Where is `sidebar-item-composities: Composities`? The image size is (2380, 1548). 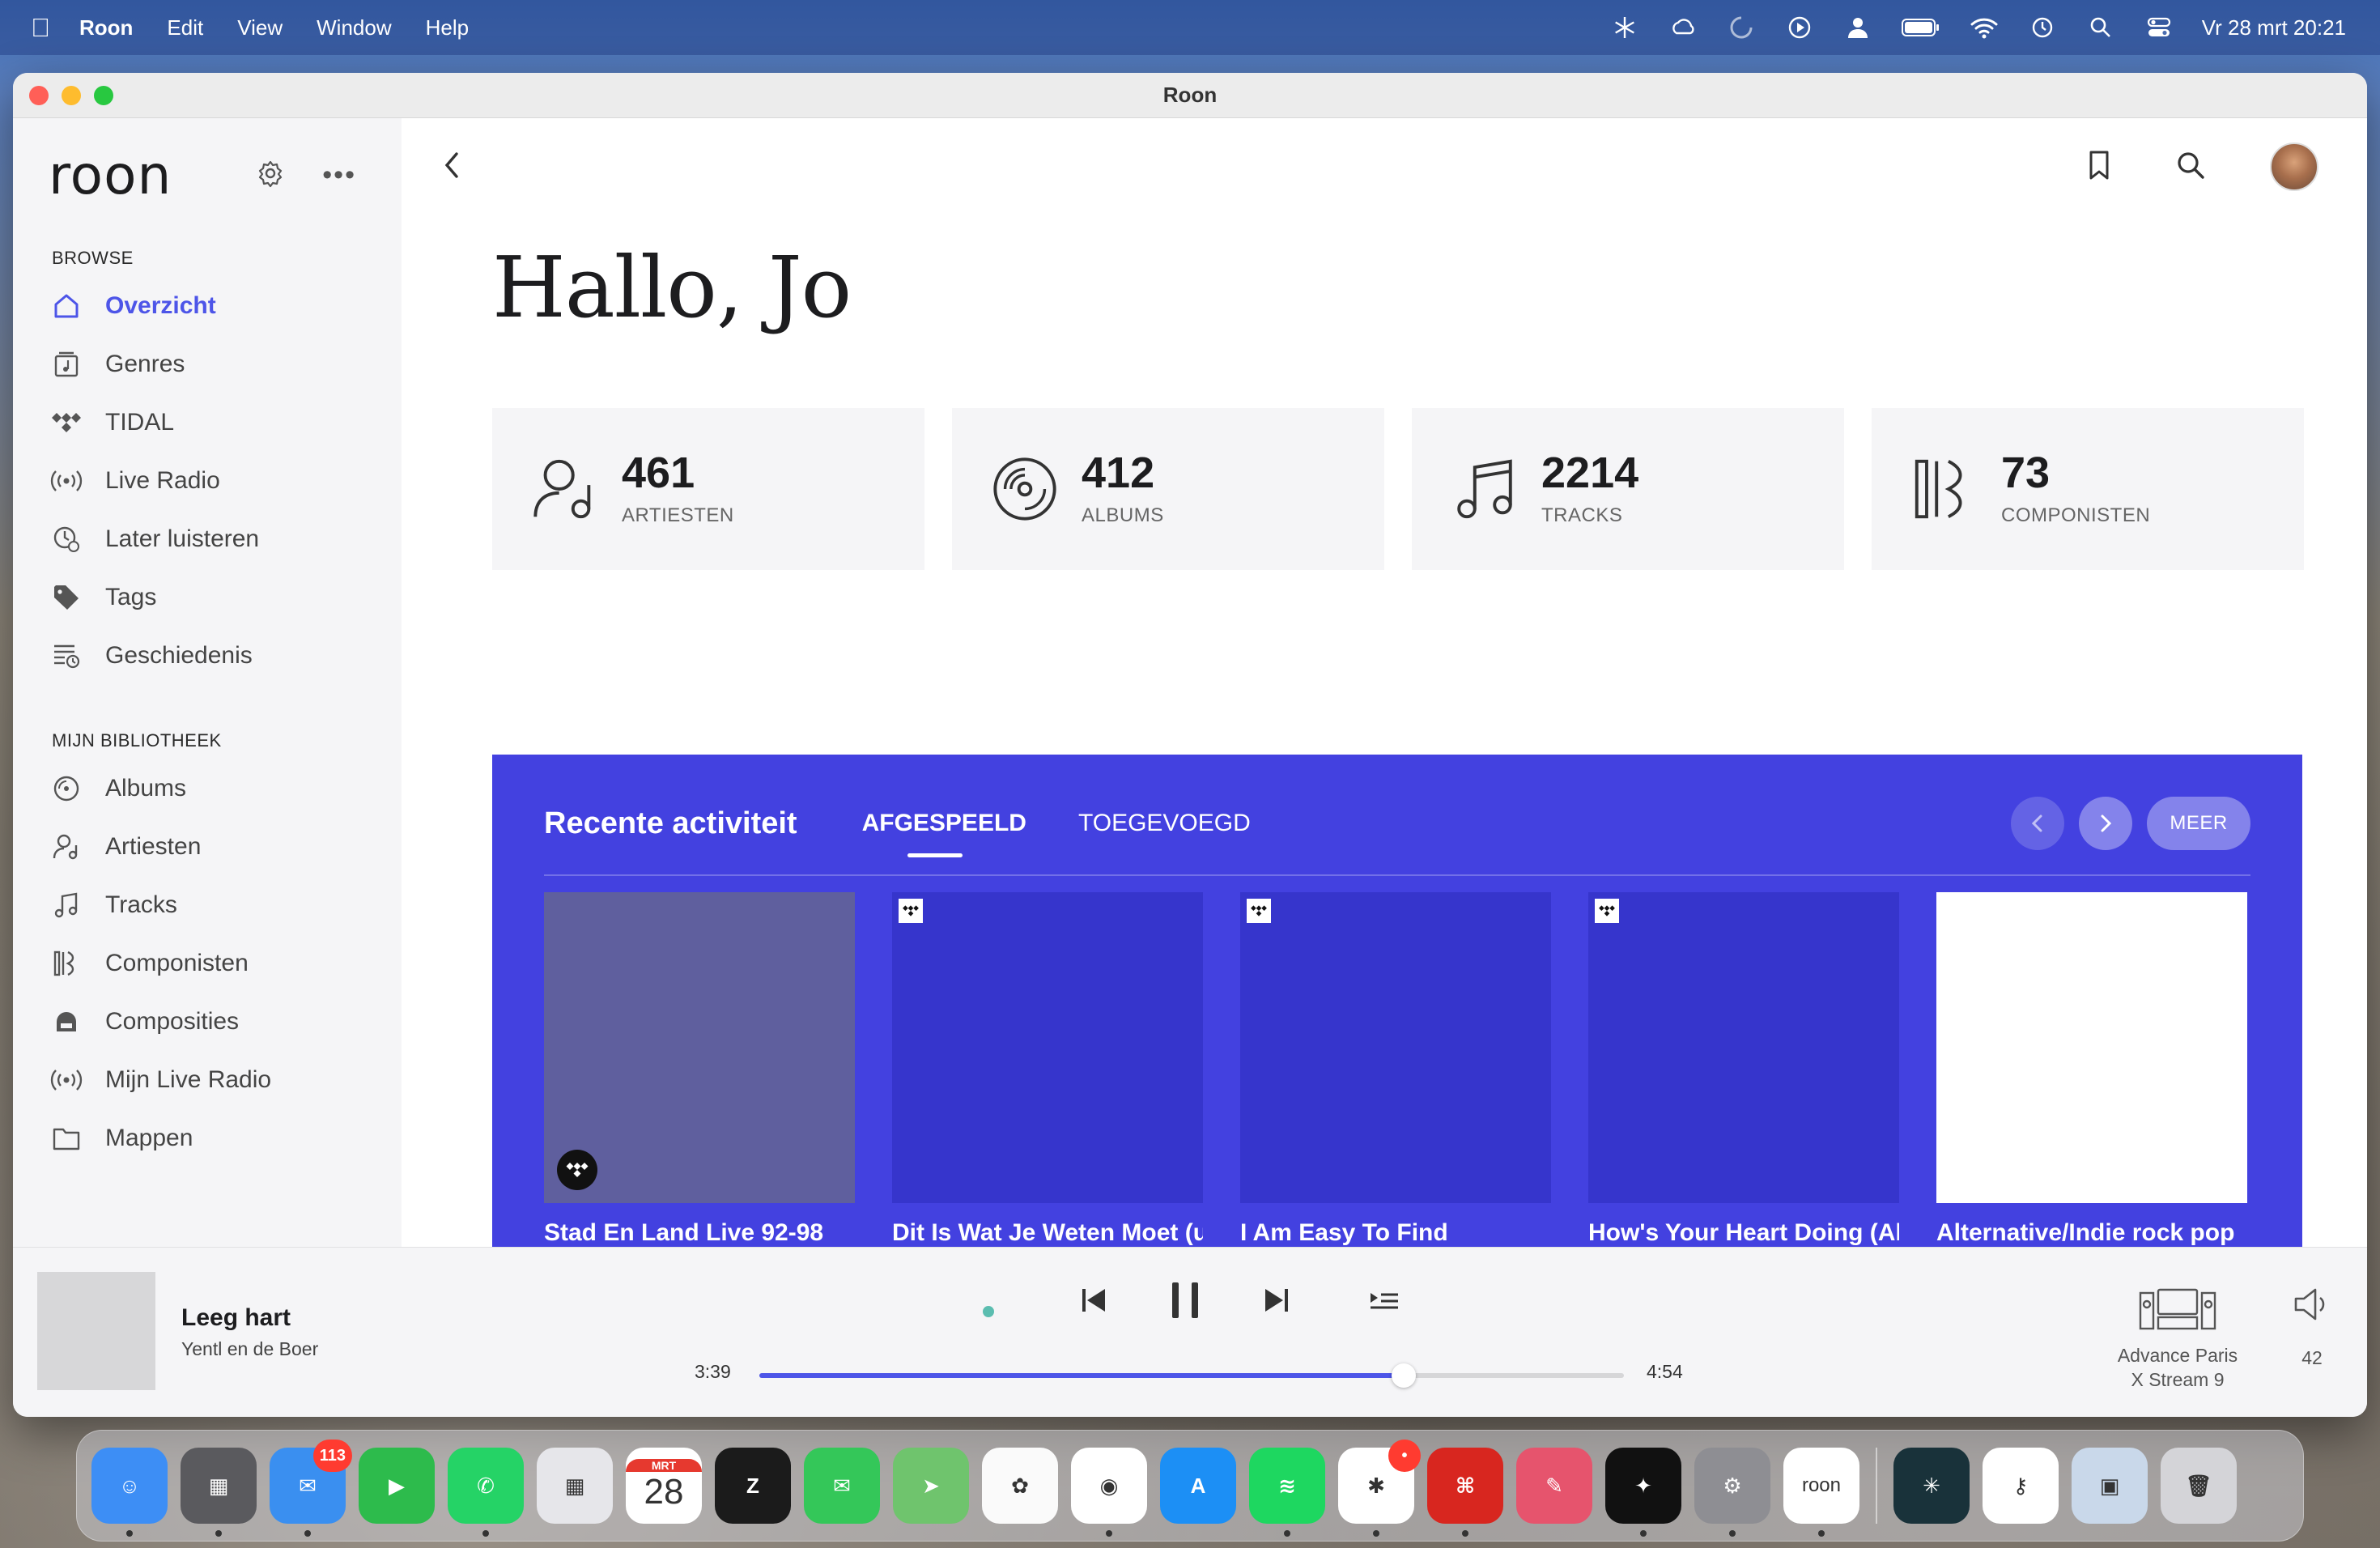
sidebar-item-composities: Composities is located at coordinates (207, 1022).